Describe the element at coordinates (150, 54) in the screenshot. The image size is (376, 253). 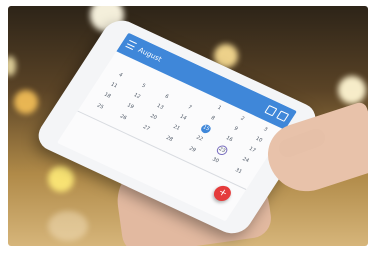
I see `month-label: August` at that location.